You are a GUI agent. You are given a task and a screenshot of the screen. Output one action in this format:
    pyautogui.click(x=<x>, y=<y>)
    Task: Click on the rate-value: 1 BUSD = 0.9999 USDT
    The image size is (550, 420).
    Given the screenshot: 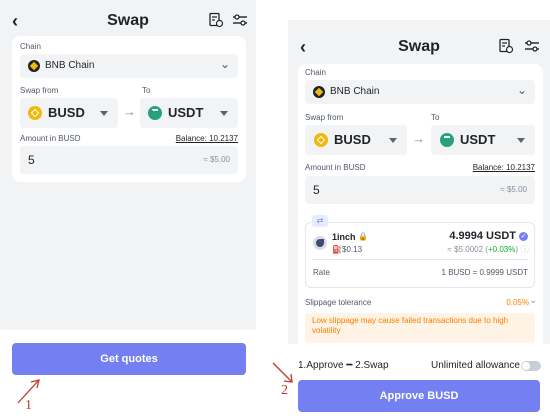 What is the action you would take?
    pyautogui.click(x=484, y=272)
    